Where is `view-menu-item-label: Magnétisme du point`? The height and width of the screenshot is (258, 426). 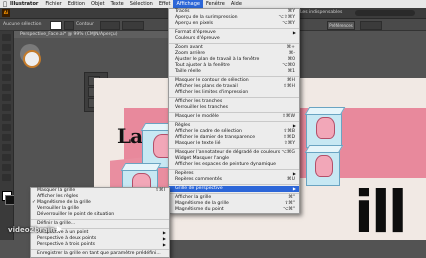 view-menu-item-label: Magnétisme du point is located at coordinates (199, 209).